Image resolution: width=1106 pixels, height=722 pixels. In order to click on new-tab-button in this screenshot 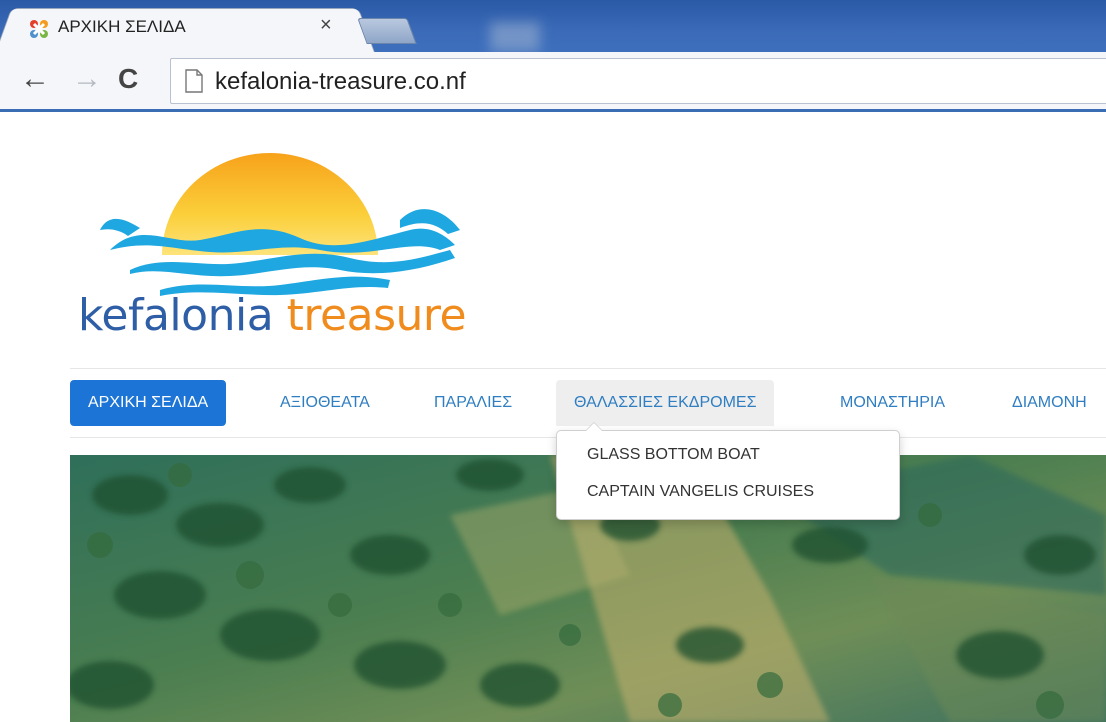, I will do `click(387, 31)`.